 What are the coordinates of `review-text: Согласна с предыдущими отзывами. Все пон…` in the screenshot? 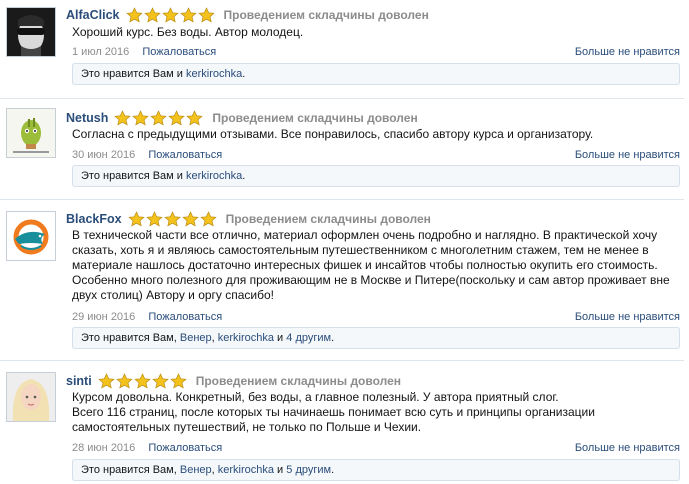 It's located at (372, 134).